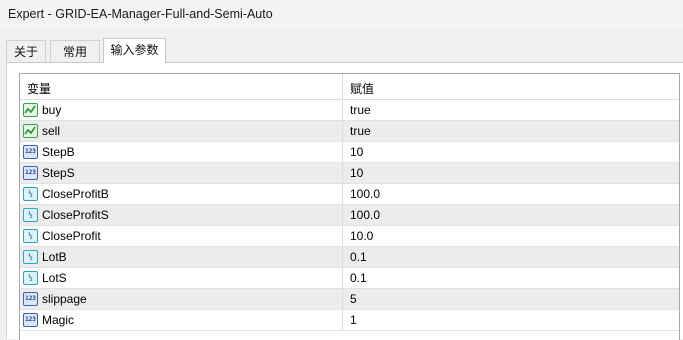  I want to click on column-header-value: 赋值, so click(362, 88).